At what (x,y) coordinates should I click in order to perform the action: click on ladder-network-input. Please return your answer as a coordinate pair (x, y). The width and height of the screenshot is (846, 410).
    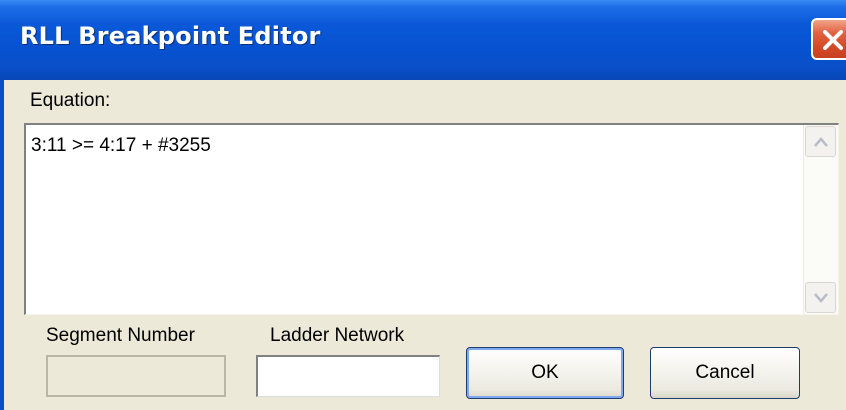
    Looking at the image, I should click on (348, 376).